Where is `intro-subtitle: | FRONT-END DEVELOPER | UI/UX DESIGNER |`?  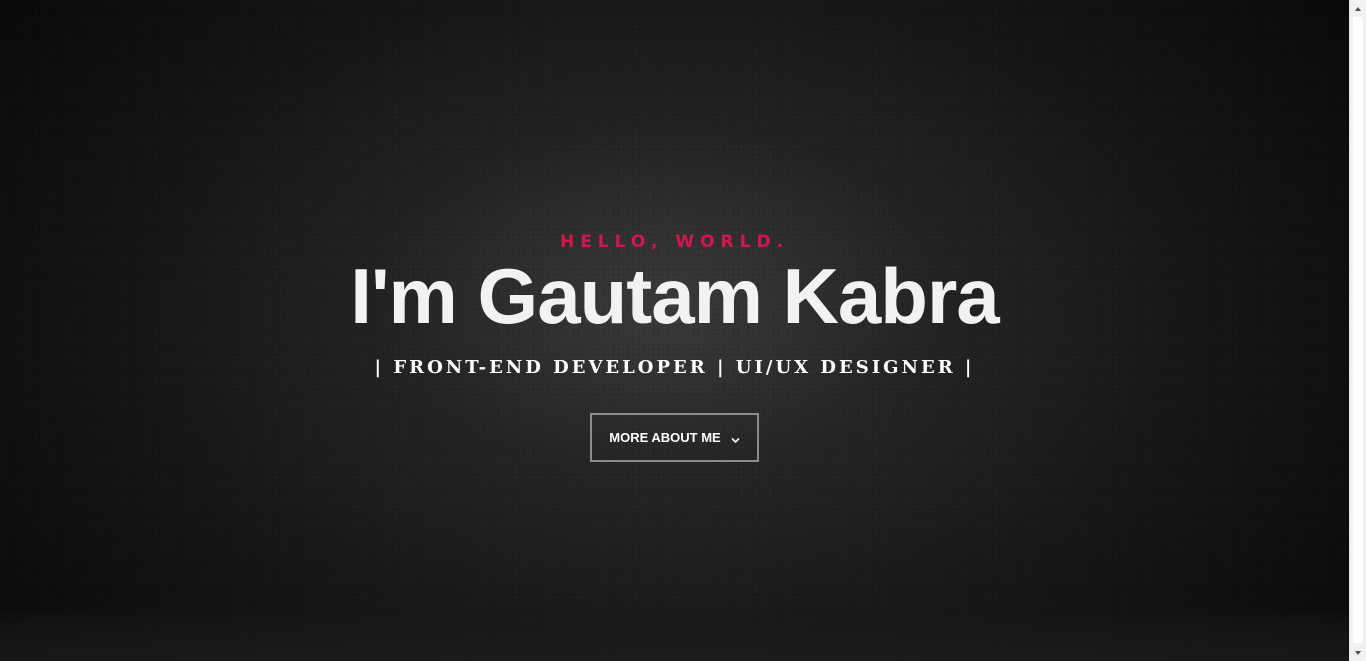
intro-subtitle: | FRONT-END DEVELOPER | UI/UX DESIGNER | is located at coordinates (674, 367).